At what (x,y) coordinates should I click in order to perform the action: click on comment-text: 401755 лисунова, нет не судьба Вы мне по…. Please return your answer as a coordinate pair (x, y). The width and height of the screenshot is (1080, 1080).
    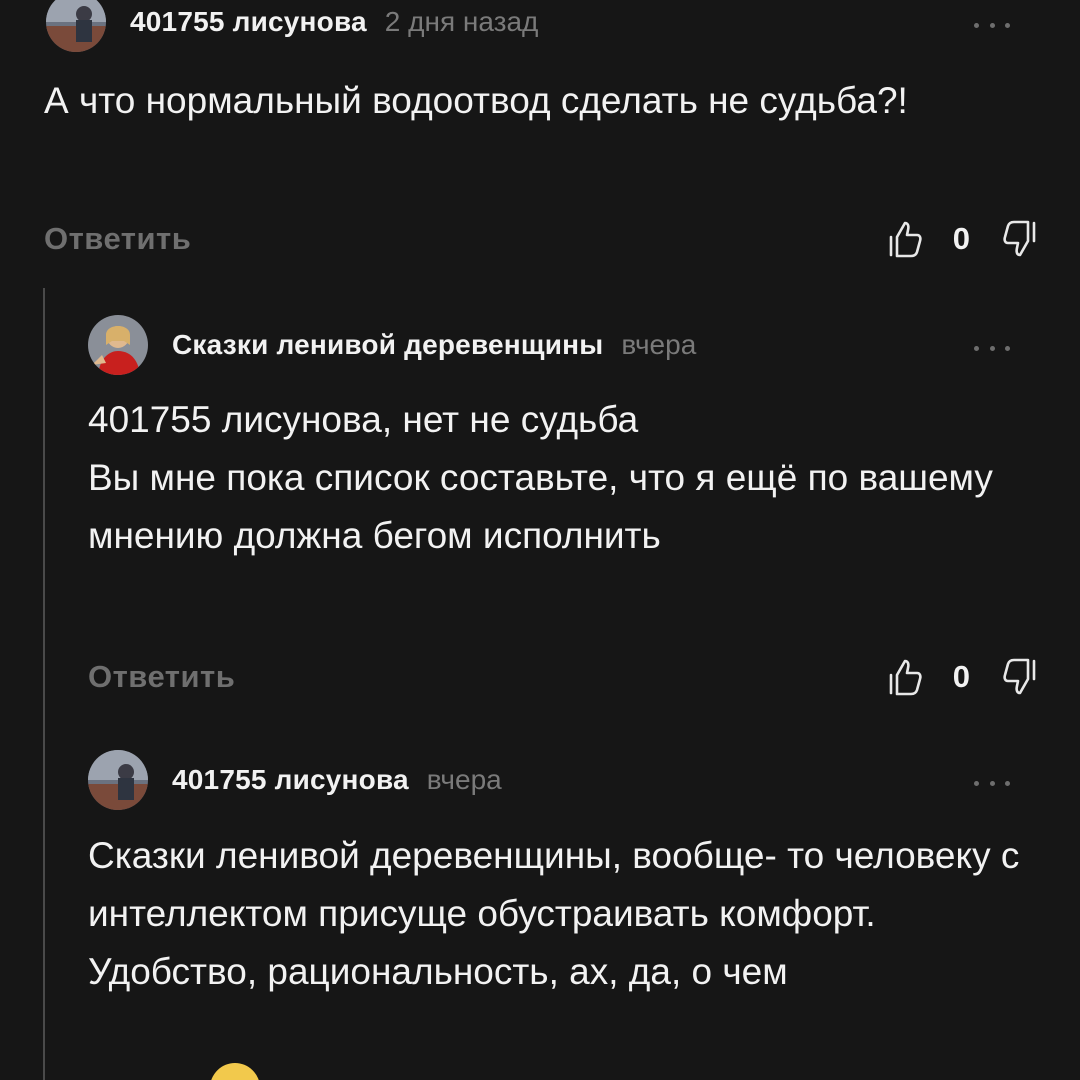
    Looking at the image, I should click on (540, 477).